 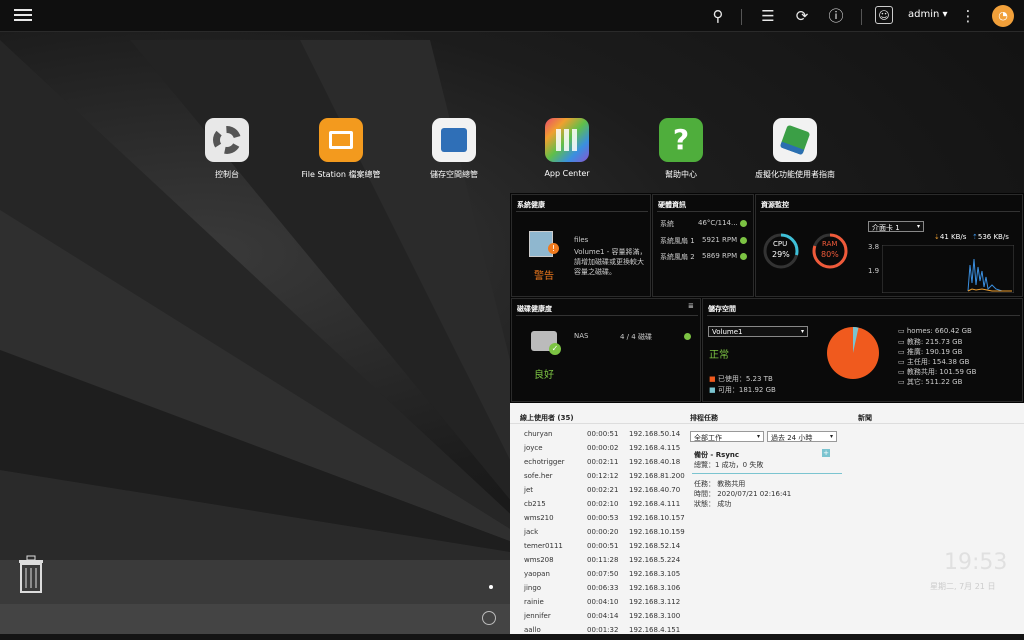 What do you see at coordinates (896, 226) in the screenshot?
I see `nic-select: 介面卡 1` at bounding box center [896, 226].